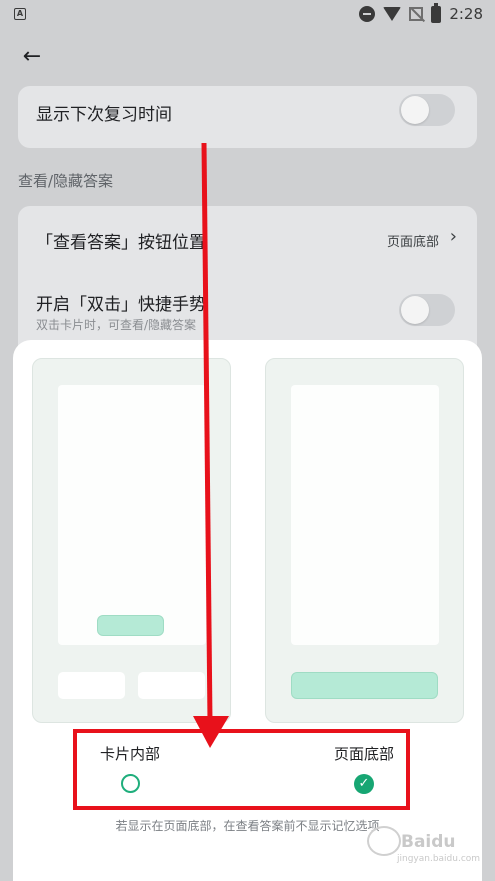 This screenshot has height=881, width=495. What do you see at coordinates (367, 14) in the screenshot?
I see `dnd-icon` at bounding box center [367, 14].